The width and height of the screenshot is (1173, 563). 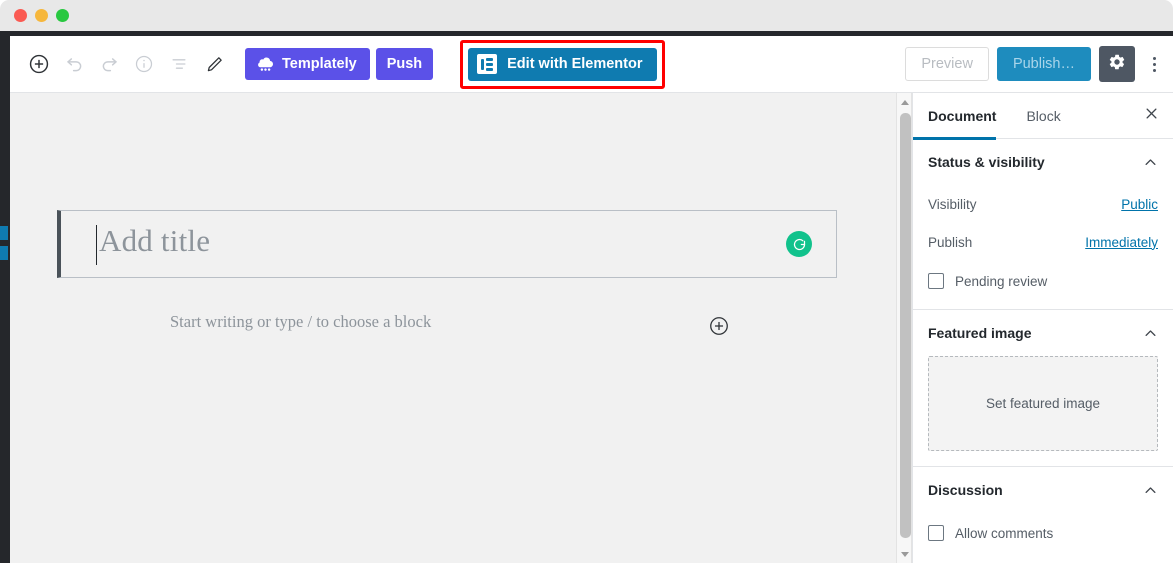 I want to click on window-close-button, so click(x=20, y=15).